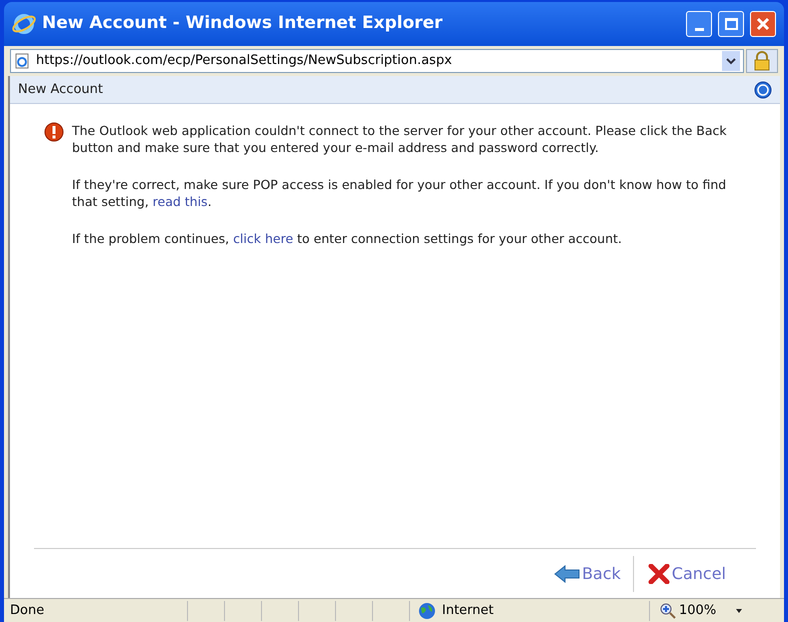 This screenshot has height=622, width=788. Describe the element at coordinates (54, 132) in the screenshot. I see `error-icon` at that location.